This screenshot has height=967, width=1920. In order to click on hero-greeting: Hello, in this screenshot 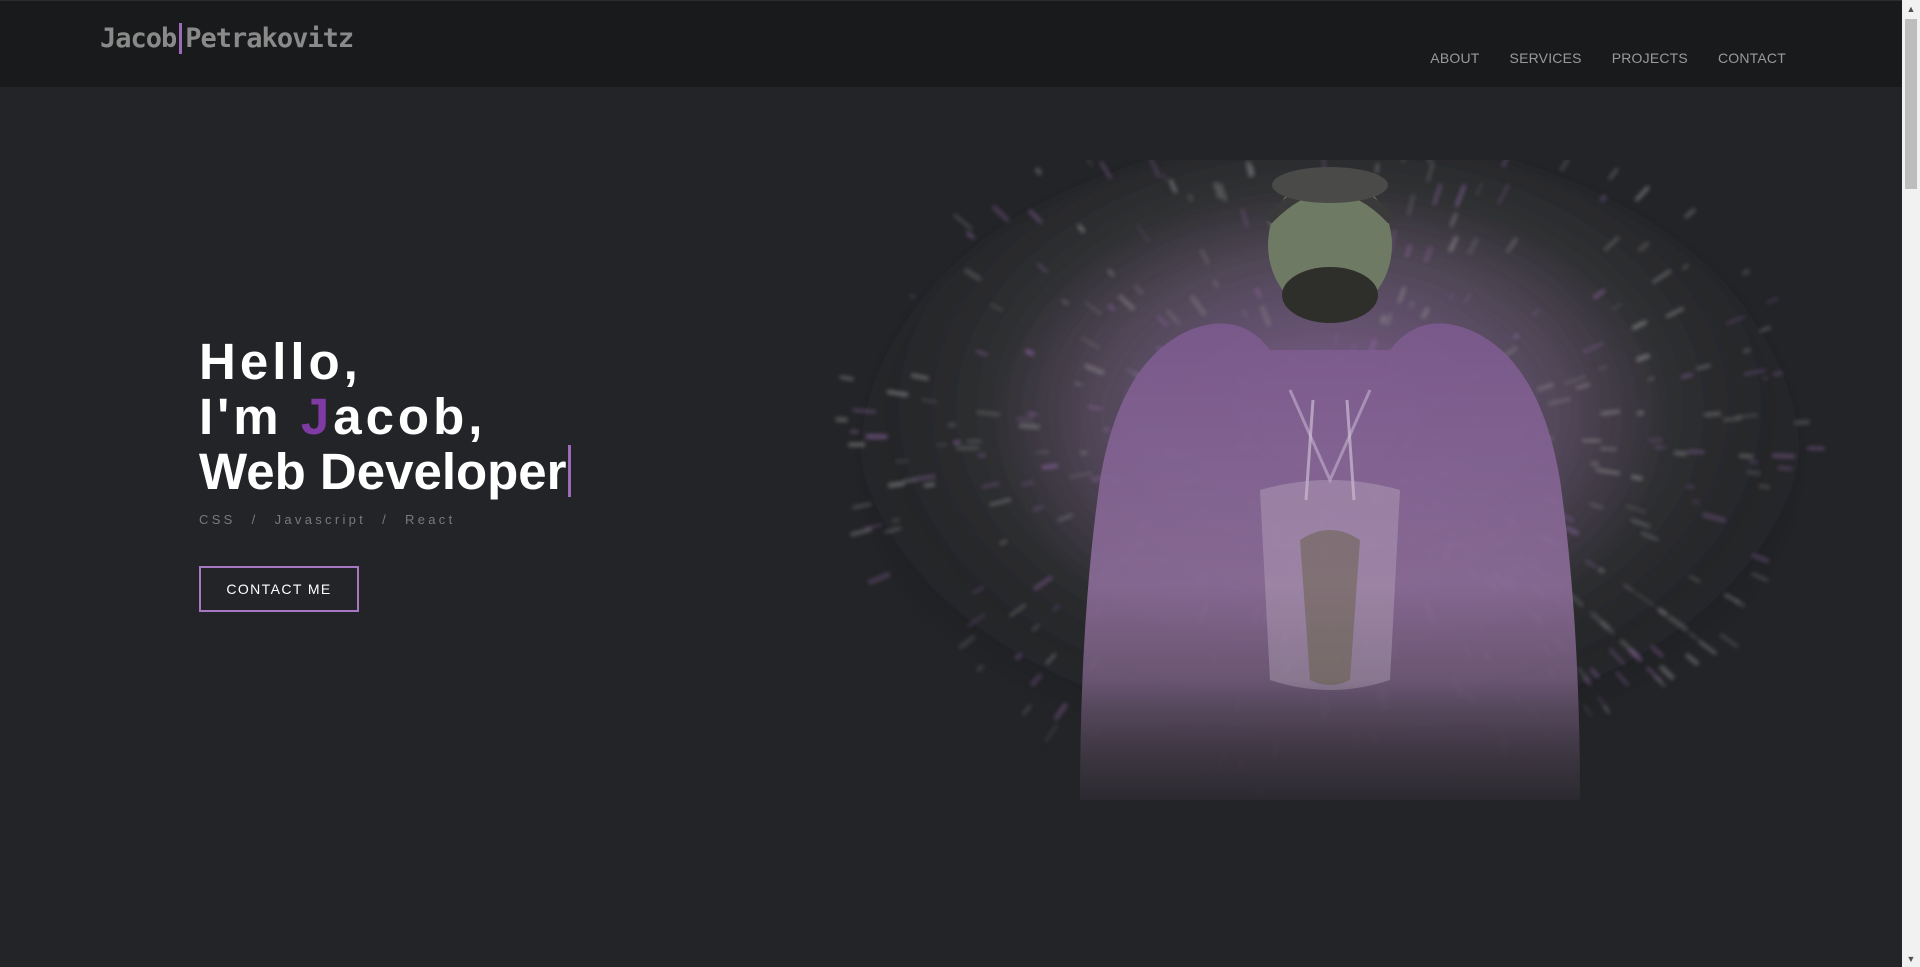, I will do `click(280, 361)`.